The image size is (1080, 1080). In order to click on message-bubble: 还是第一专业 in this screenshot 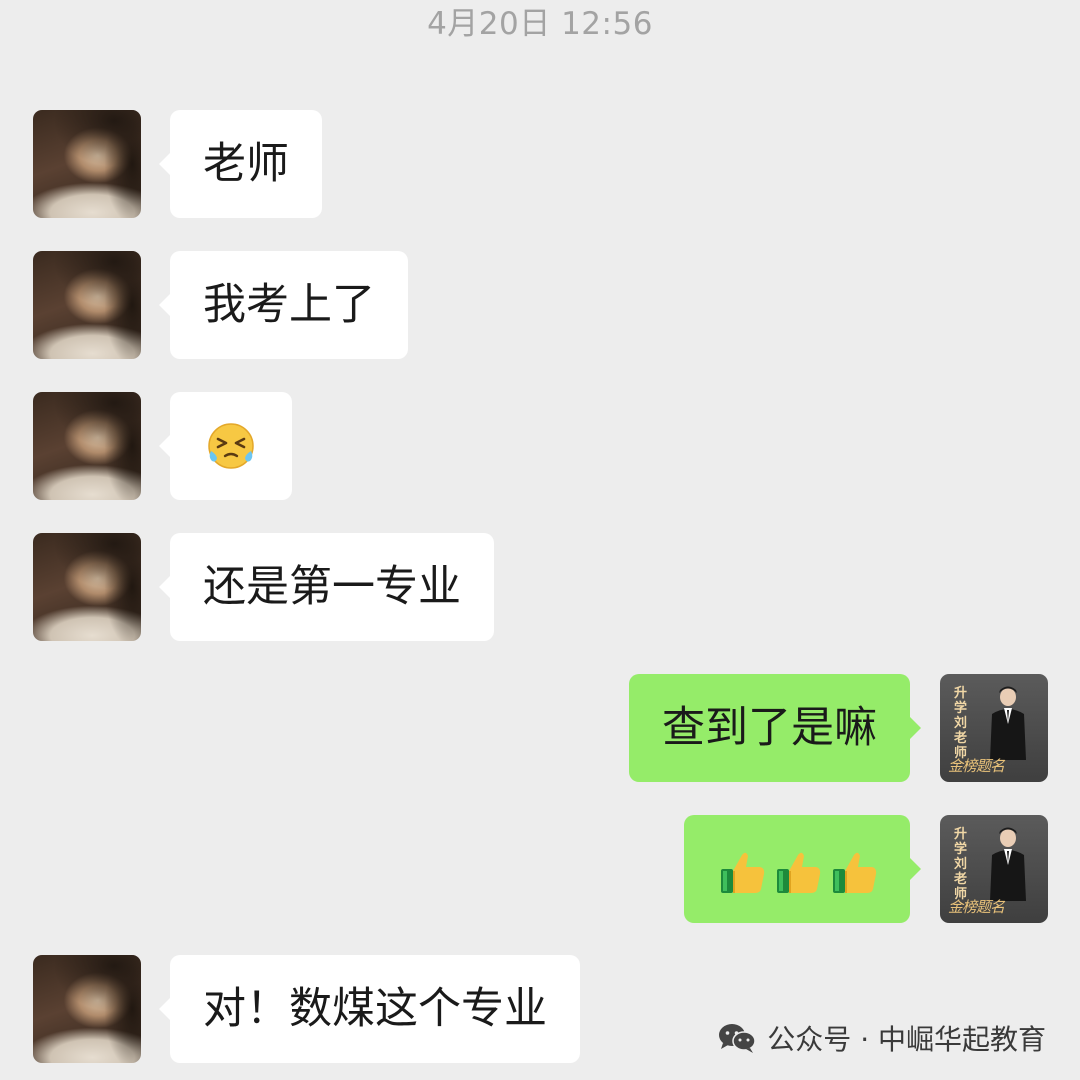, I will do `click(326, 587)`.